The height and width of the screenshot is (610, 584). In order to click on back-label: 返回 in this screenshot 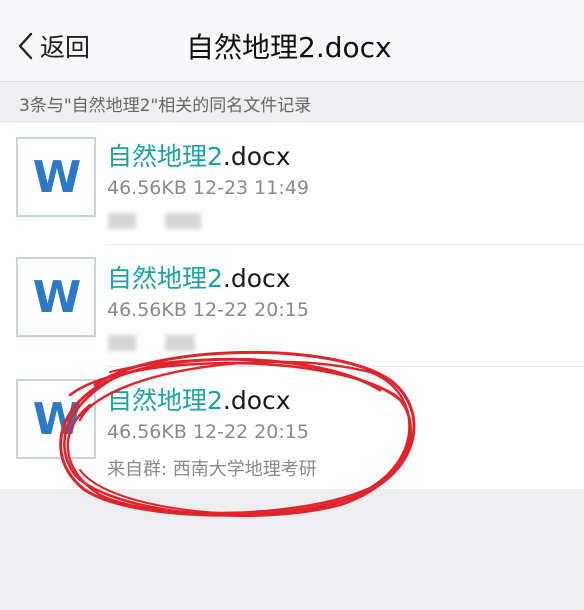, I will do `click(65, 47)`.